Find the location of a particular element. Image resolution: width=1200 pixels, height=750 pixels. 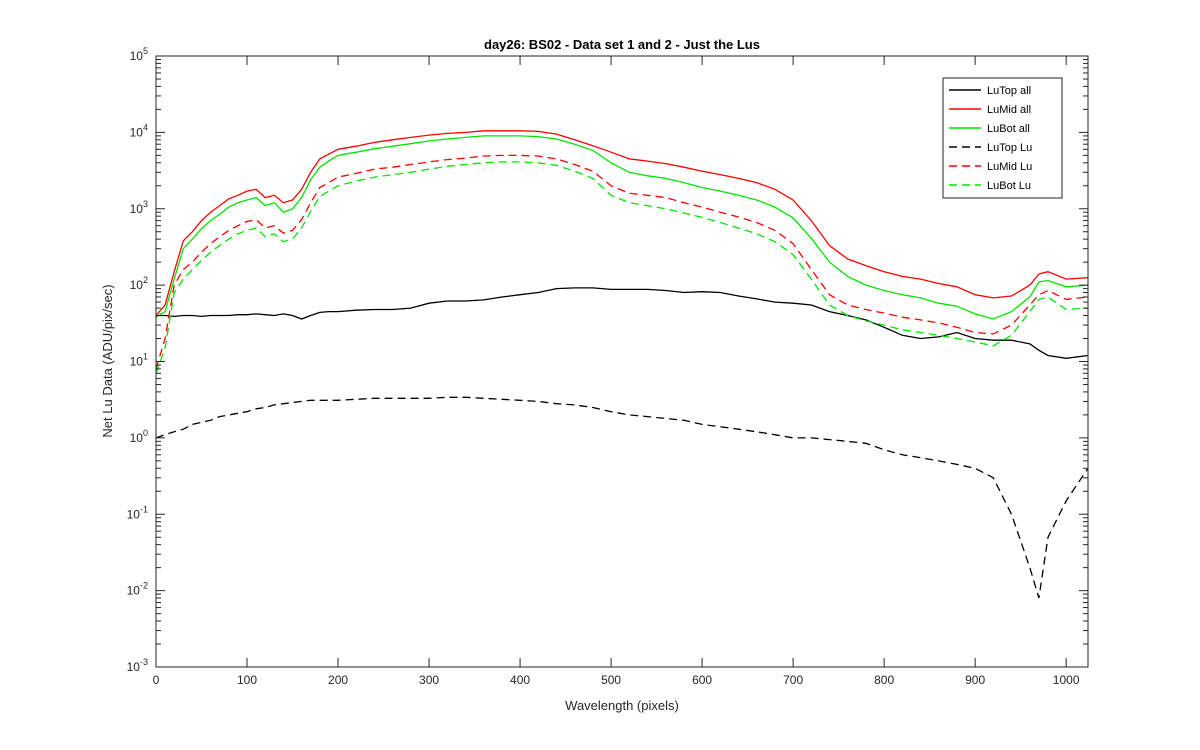

x-tick-label: 700 is located at coordinates (793, 680).